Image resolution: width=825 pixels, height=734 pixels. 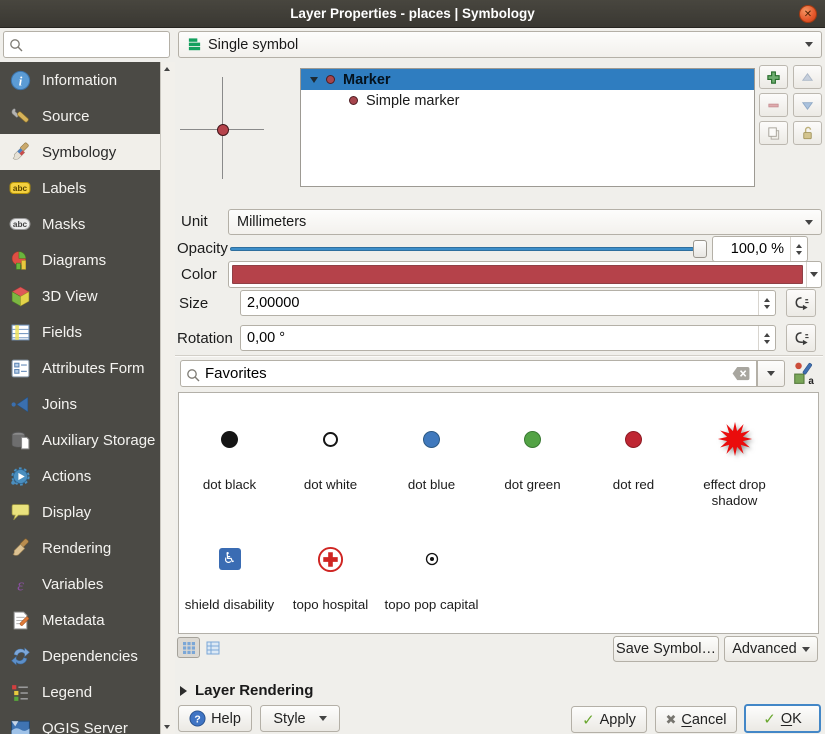 What do you see at coordinates (696, 719) in the screenshot?
I see `cancel-button: ✖ Cancel` at bounding box center [696, 719].